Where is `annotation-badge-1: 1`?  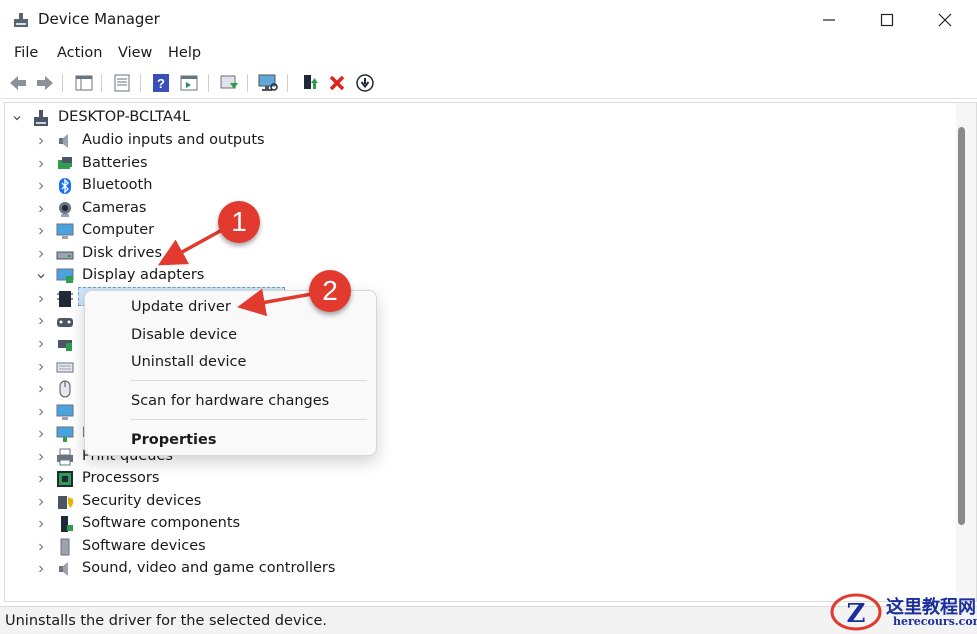 annotation-badge-1: 1 is located at coordinates (239, 222).